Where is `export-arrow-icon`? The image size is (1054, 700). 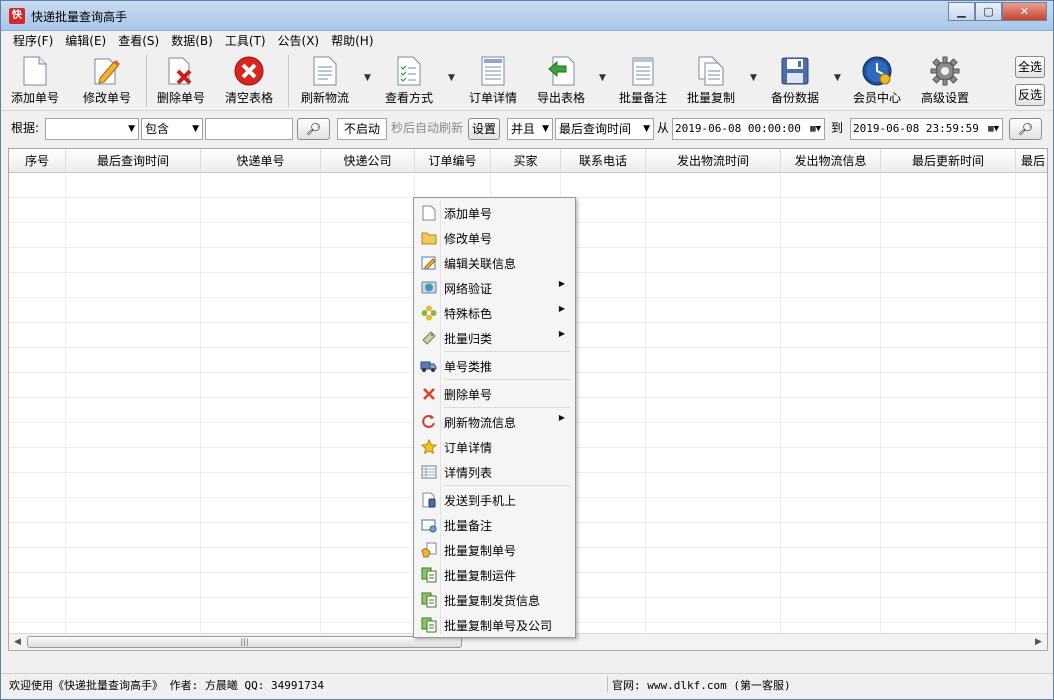
export-arrow-icon is located at coordinates (561, 71).